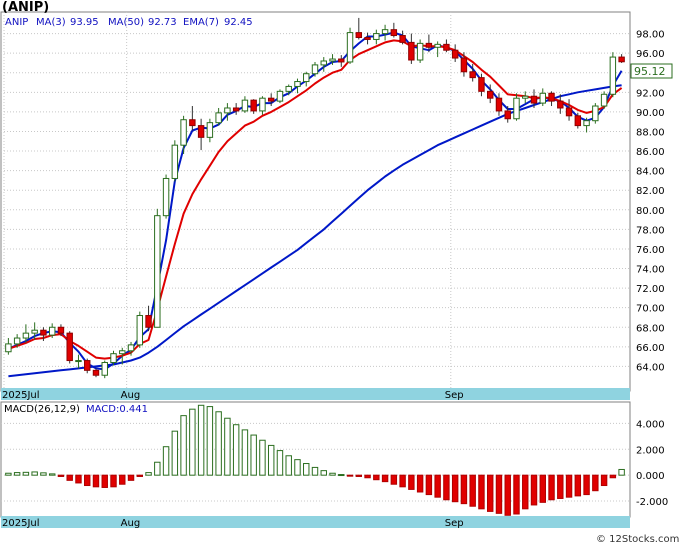 This screenshot has height=546, width=680. I want to click on macd-legend-label: MACD(26,12,9), so click(42, 409).